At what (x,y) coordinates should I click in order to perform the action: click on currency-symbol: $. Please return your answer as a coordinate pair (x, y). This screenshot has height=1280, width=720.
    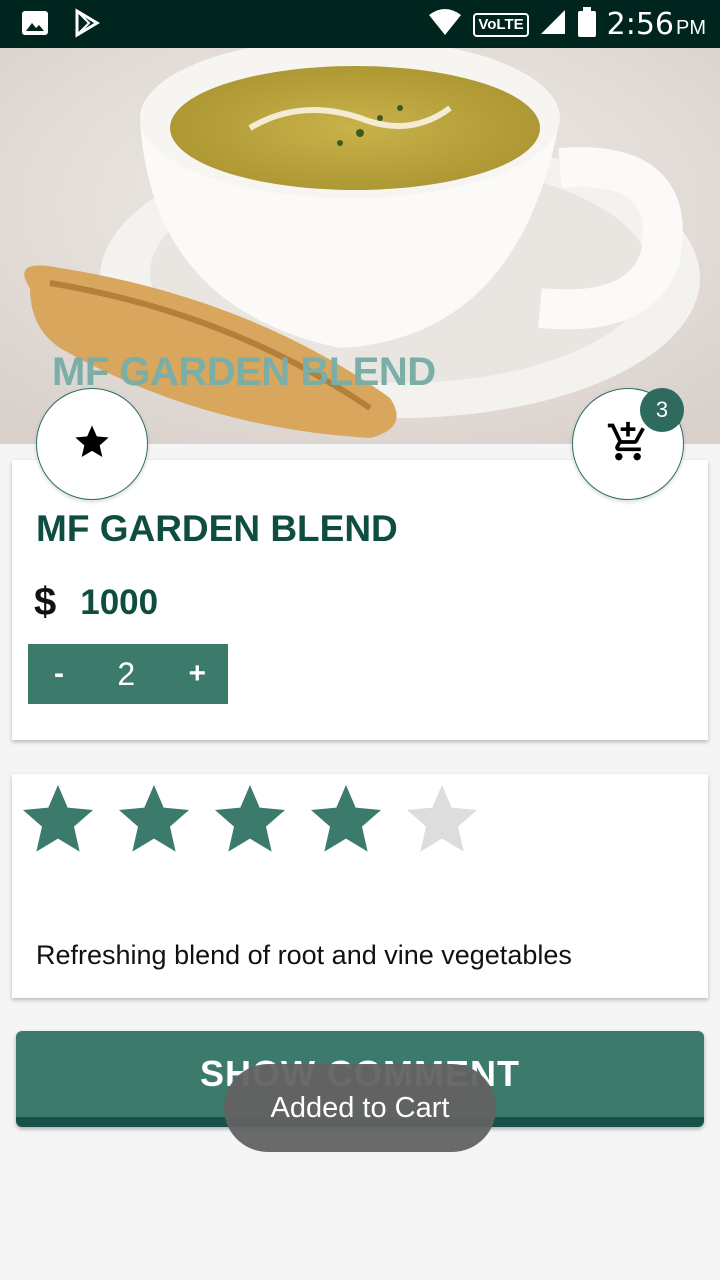
    Looking at the image, I should click on (45, 602).